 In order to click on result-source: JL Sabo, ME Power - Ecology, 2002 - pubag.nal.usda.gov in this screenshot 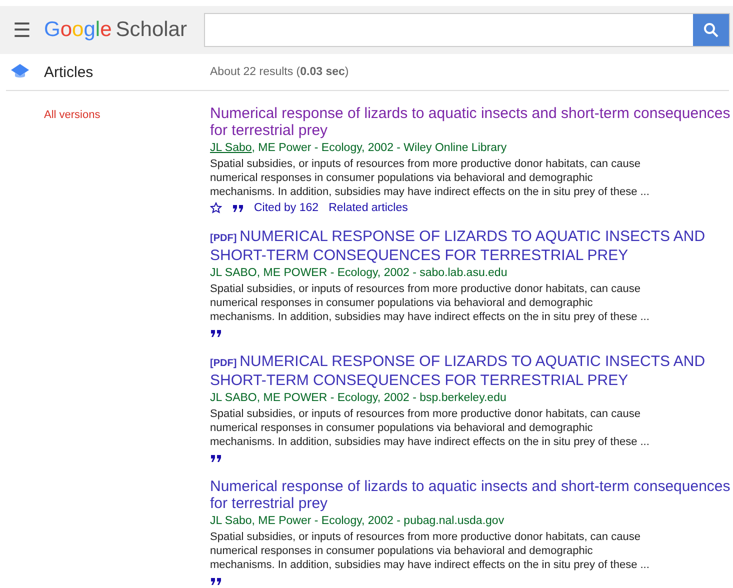, I will do `click(357, 521)`.